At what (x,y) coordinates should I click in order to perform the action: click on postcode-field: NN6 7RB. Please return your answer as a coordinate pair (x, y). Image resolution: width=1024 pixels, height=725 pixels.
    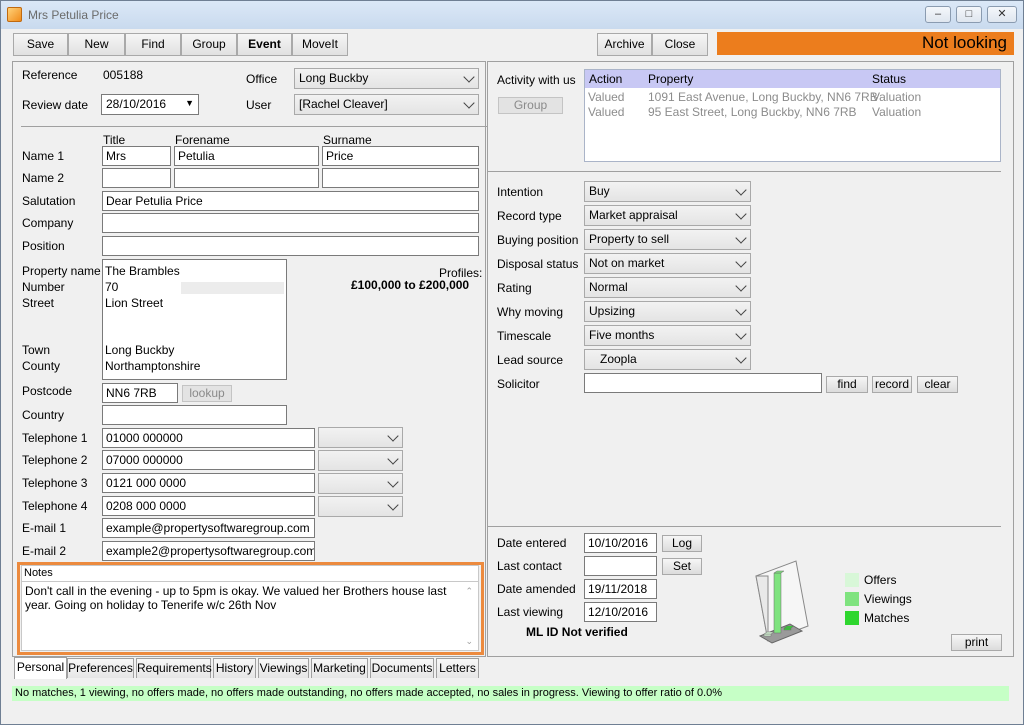
    Looking at the image, I should click on (140, 393).